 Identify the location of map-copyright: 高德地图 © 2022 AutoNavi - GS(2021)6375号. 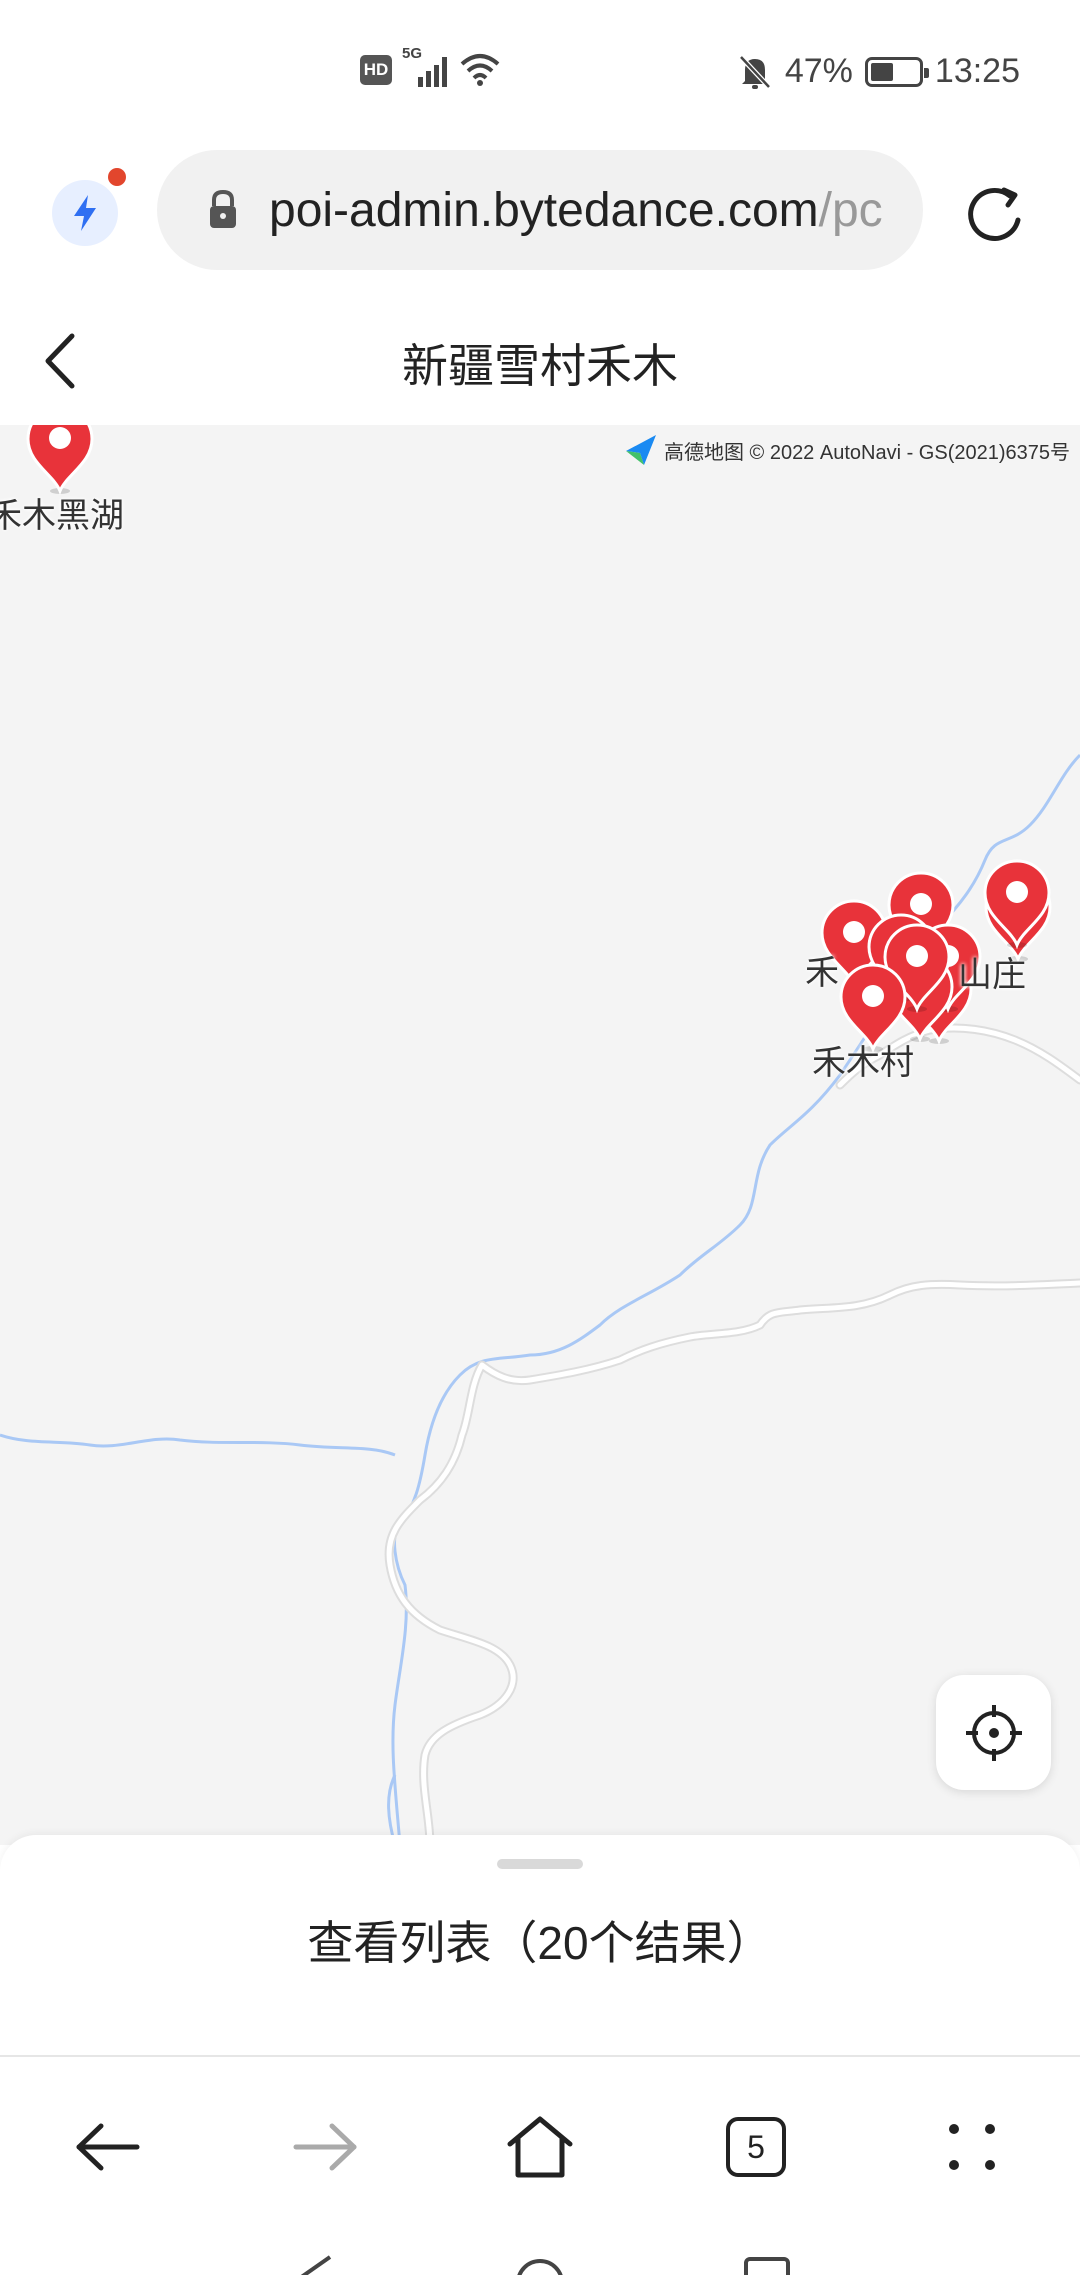
(847, 450).